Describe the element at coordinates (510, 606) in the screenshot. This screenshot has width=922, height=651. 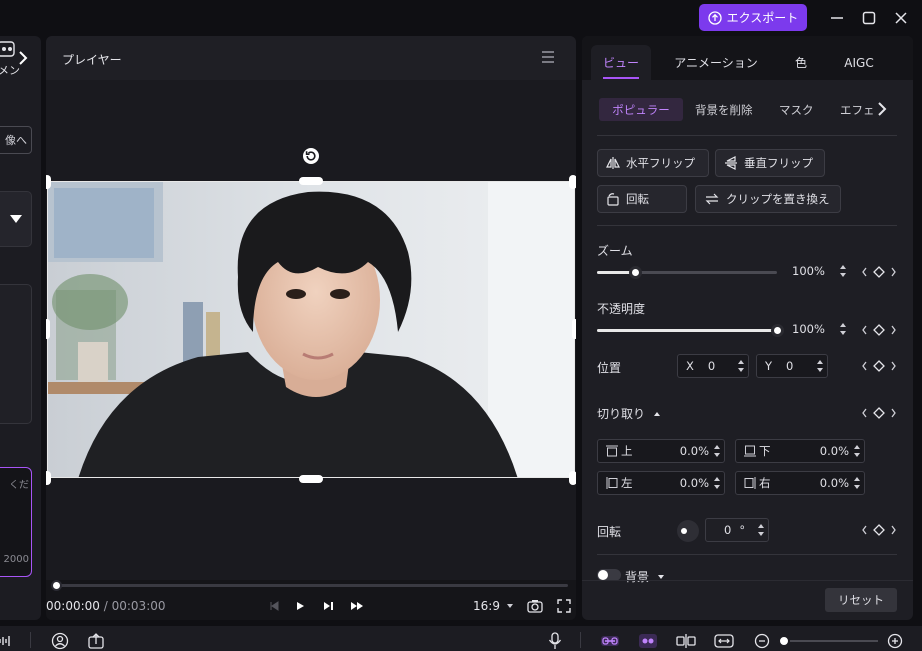
I see `caret-down-icon` at that location.